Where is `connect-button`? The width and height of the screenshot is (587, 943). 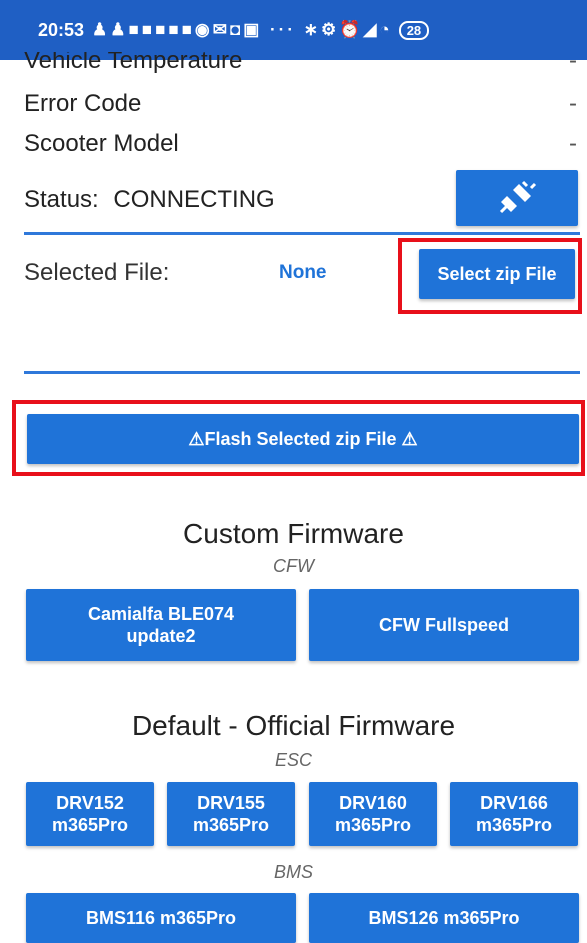 connect-button is located at coordinates (517, 198).